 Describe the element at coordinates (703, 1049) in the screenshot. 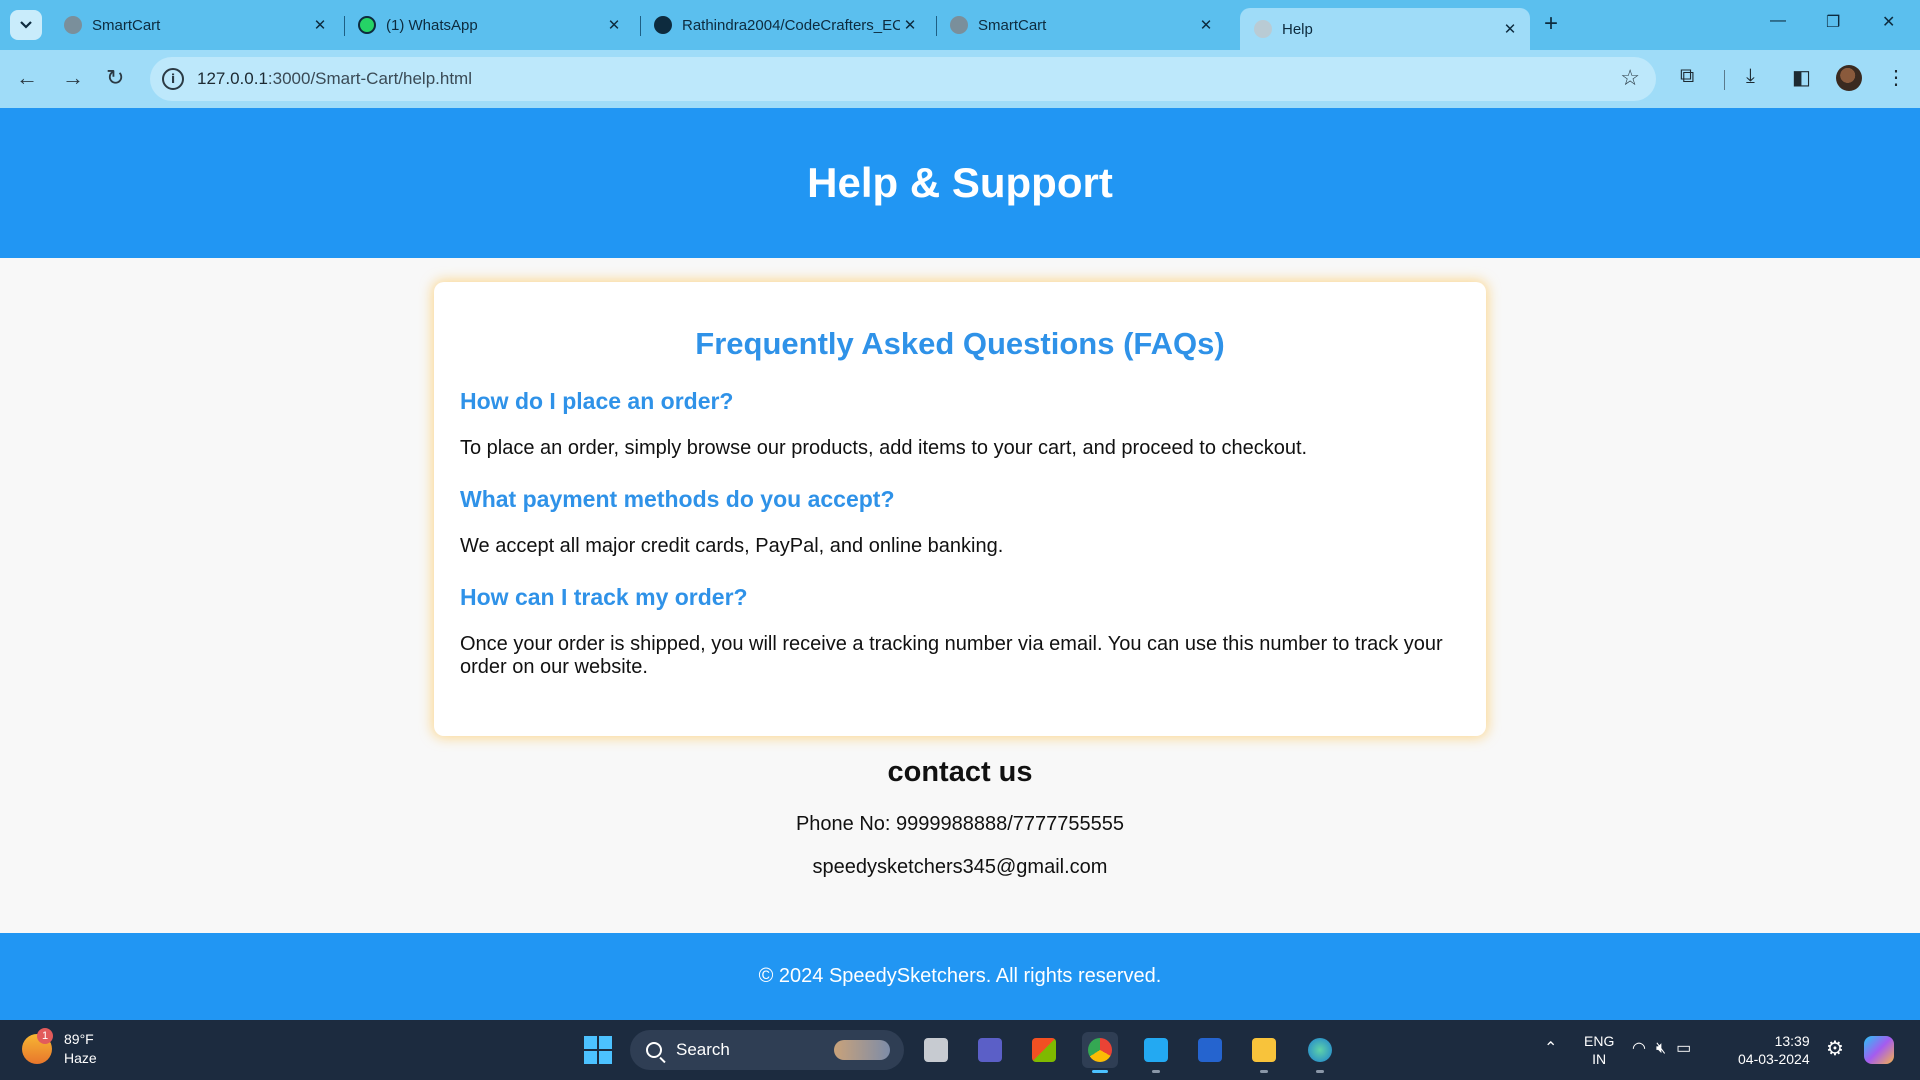

I see `search-label: Search` at that location.